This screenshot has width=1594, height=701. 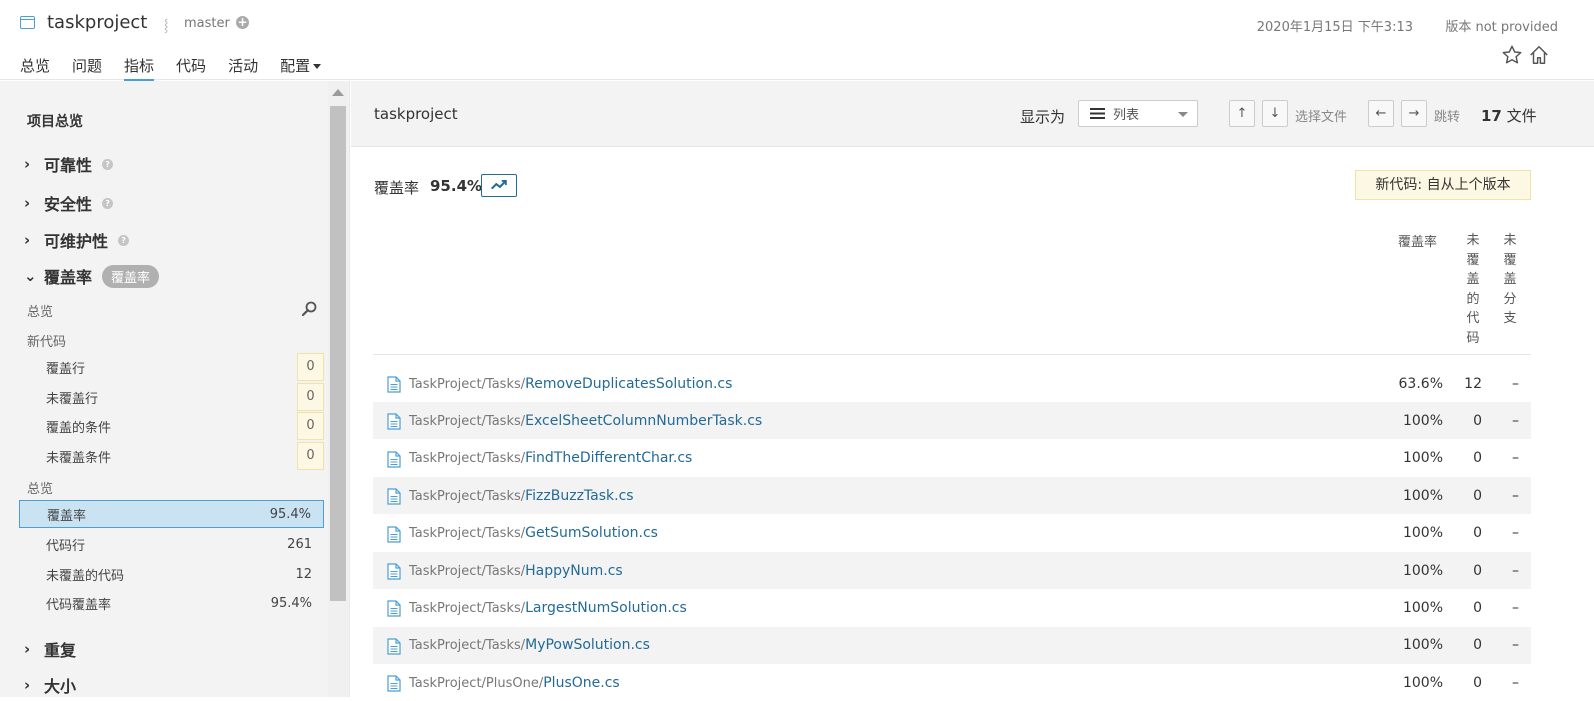 I want to click on file-name-link: ExcelSheetColumnNumberTask.cs, so click(x=643, y=421).